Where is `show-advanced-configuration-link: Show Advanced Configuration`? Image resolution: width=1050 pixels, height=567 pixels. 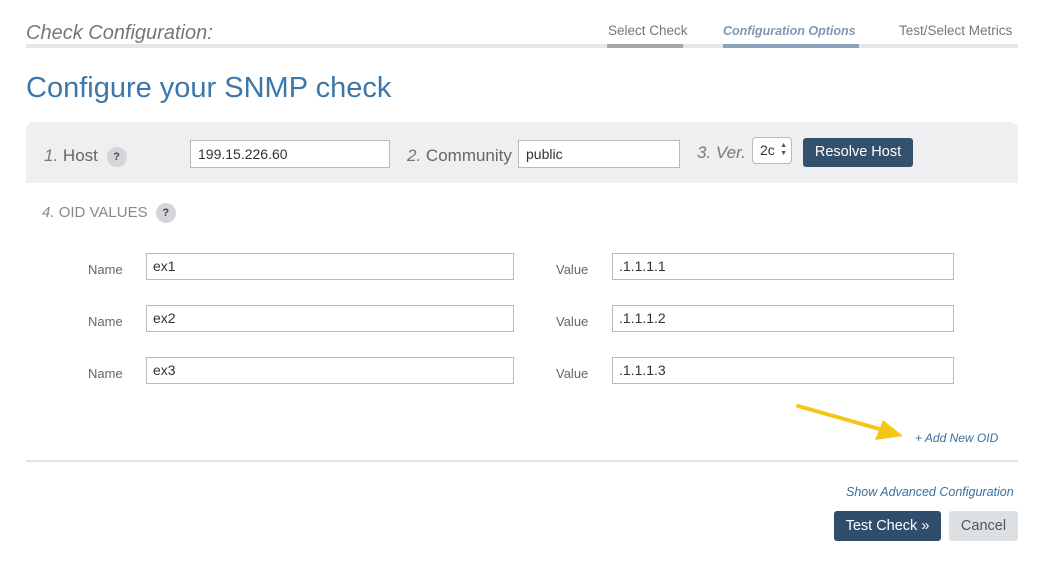
show-advanced-configuration-link: Show Advanced Configuration is located at coordinates (930, 492).